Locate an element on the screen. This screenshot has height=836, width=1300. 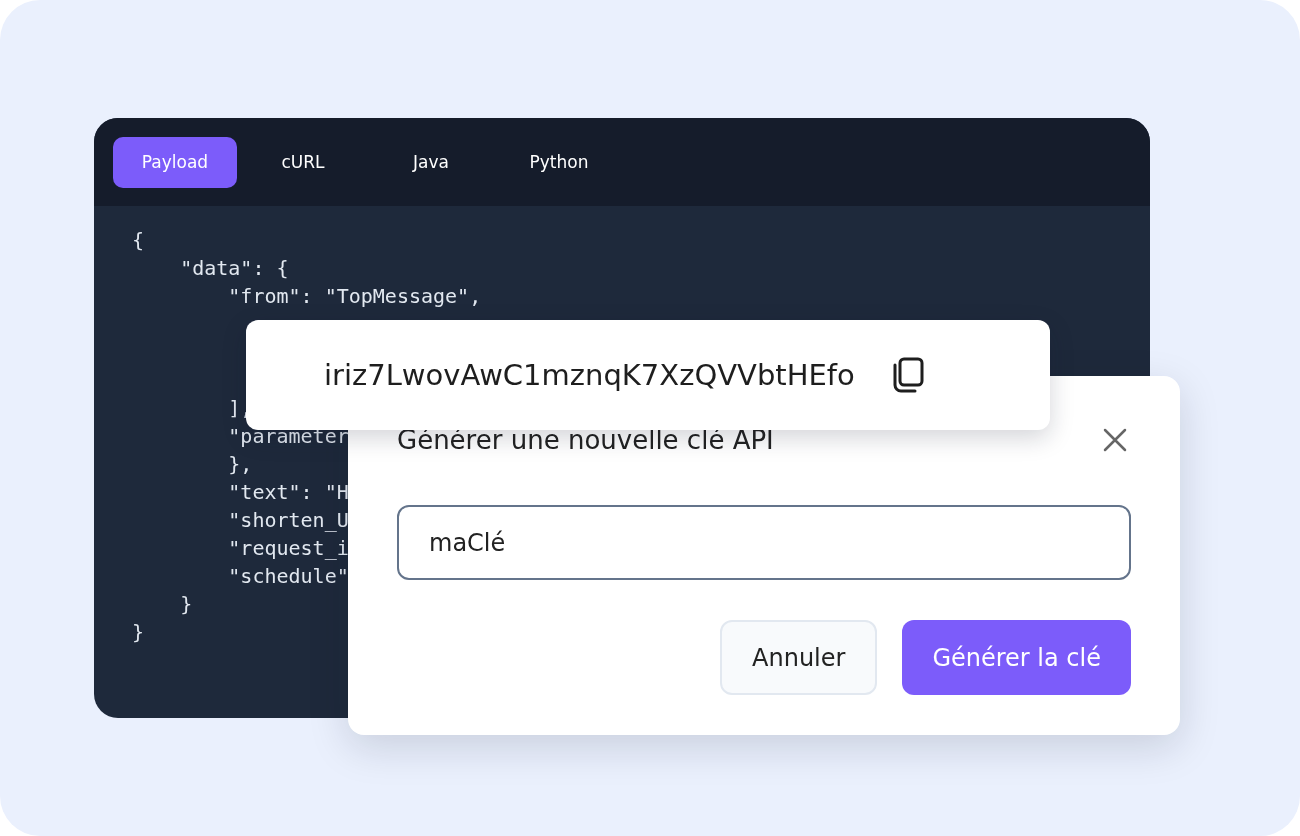
code-line: }, is located at coordinates (240, 464).